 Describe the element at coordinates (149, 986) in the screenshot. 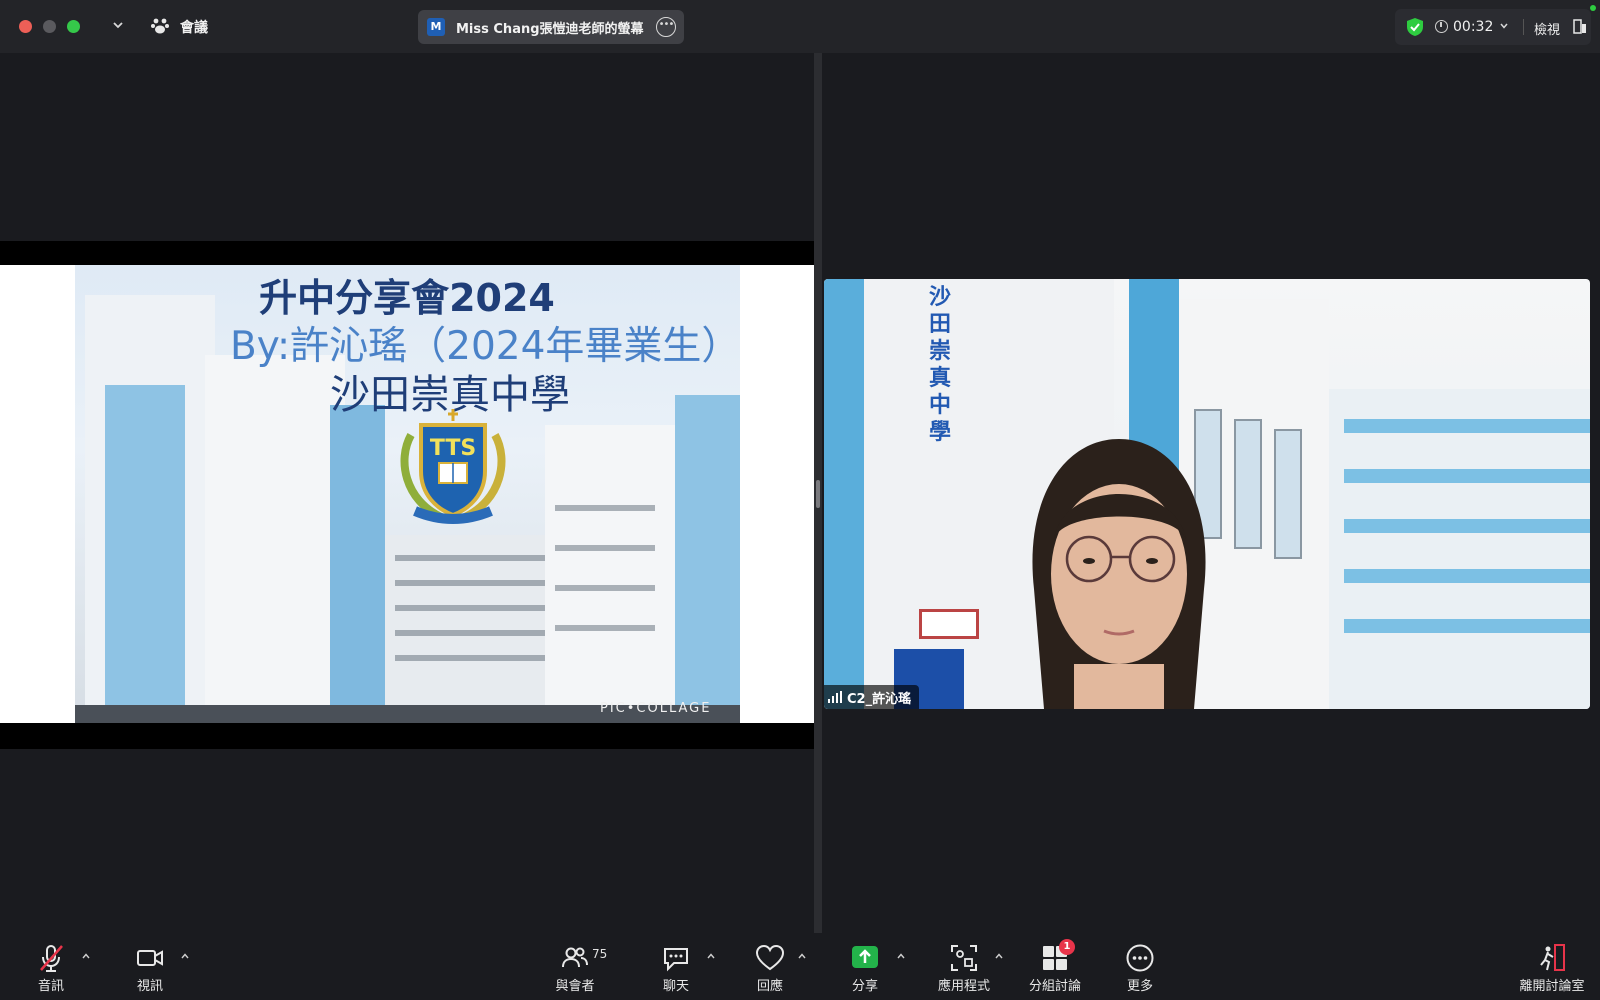

I see `video-label: 視訊` at that location.